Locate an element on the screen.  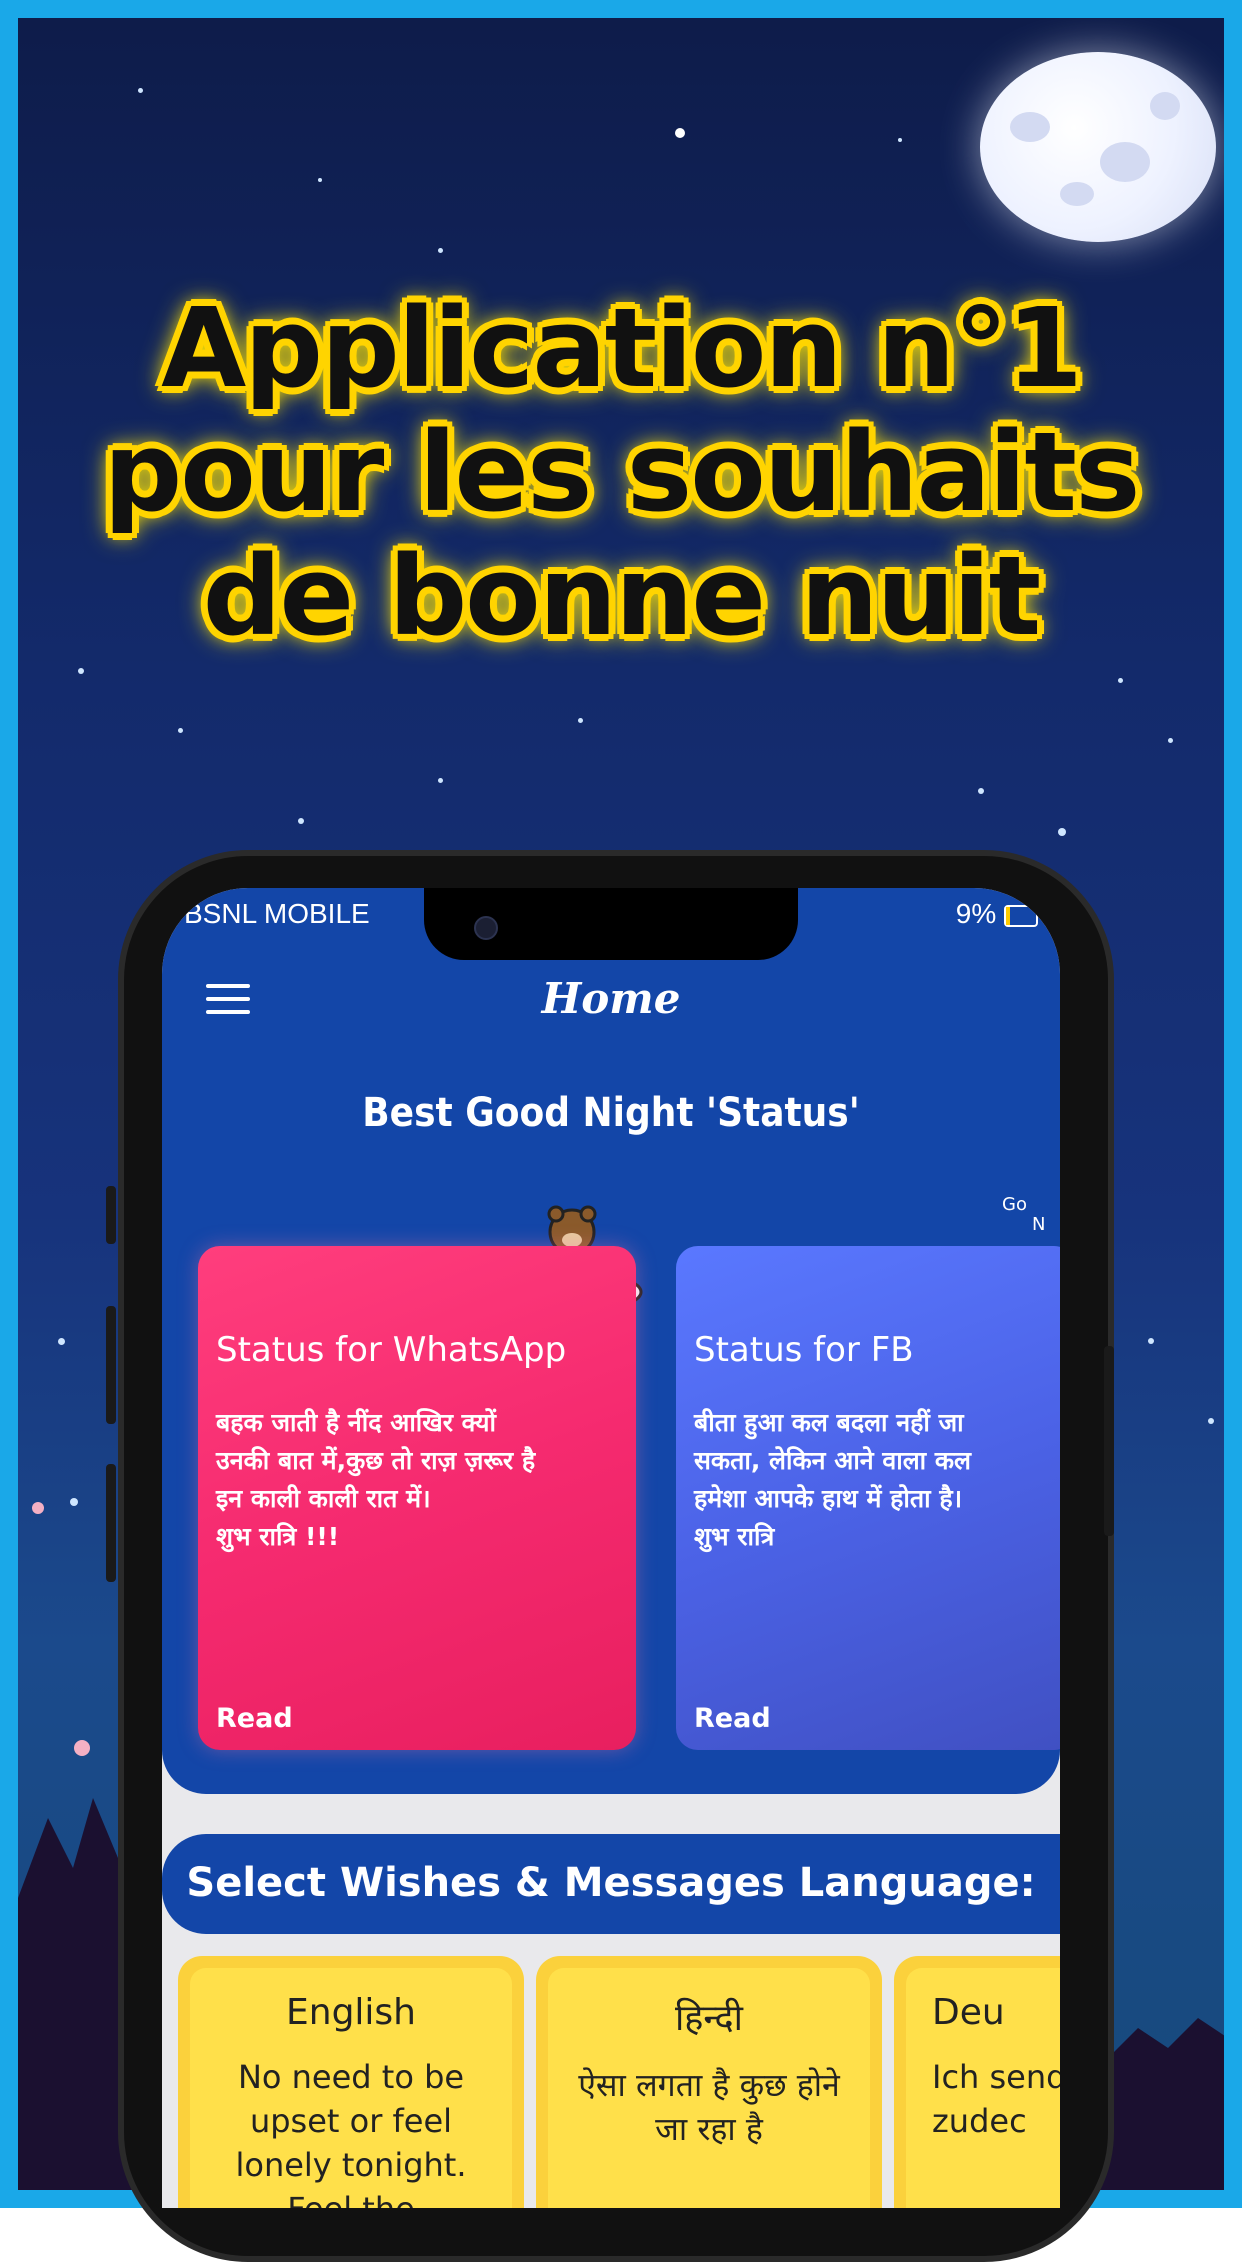
headline-line-2: pour les souhaits is located at coordinates (622, 472).